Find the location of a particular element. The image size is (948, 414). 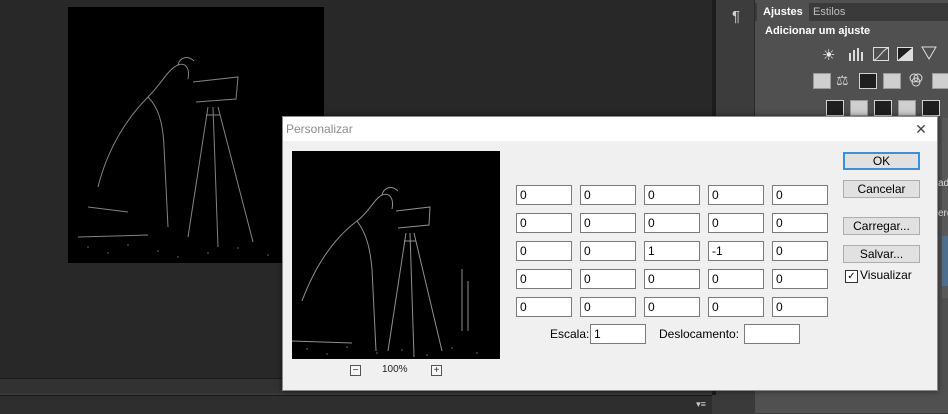

preview-image is located at coordinates (396, 255).